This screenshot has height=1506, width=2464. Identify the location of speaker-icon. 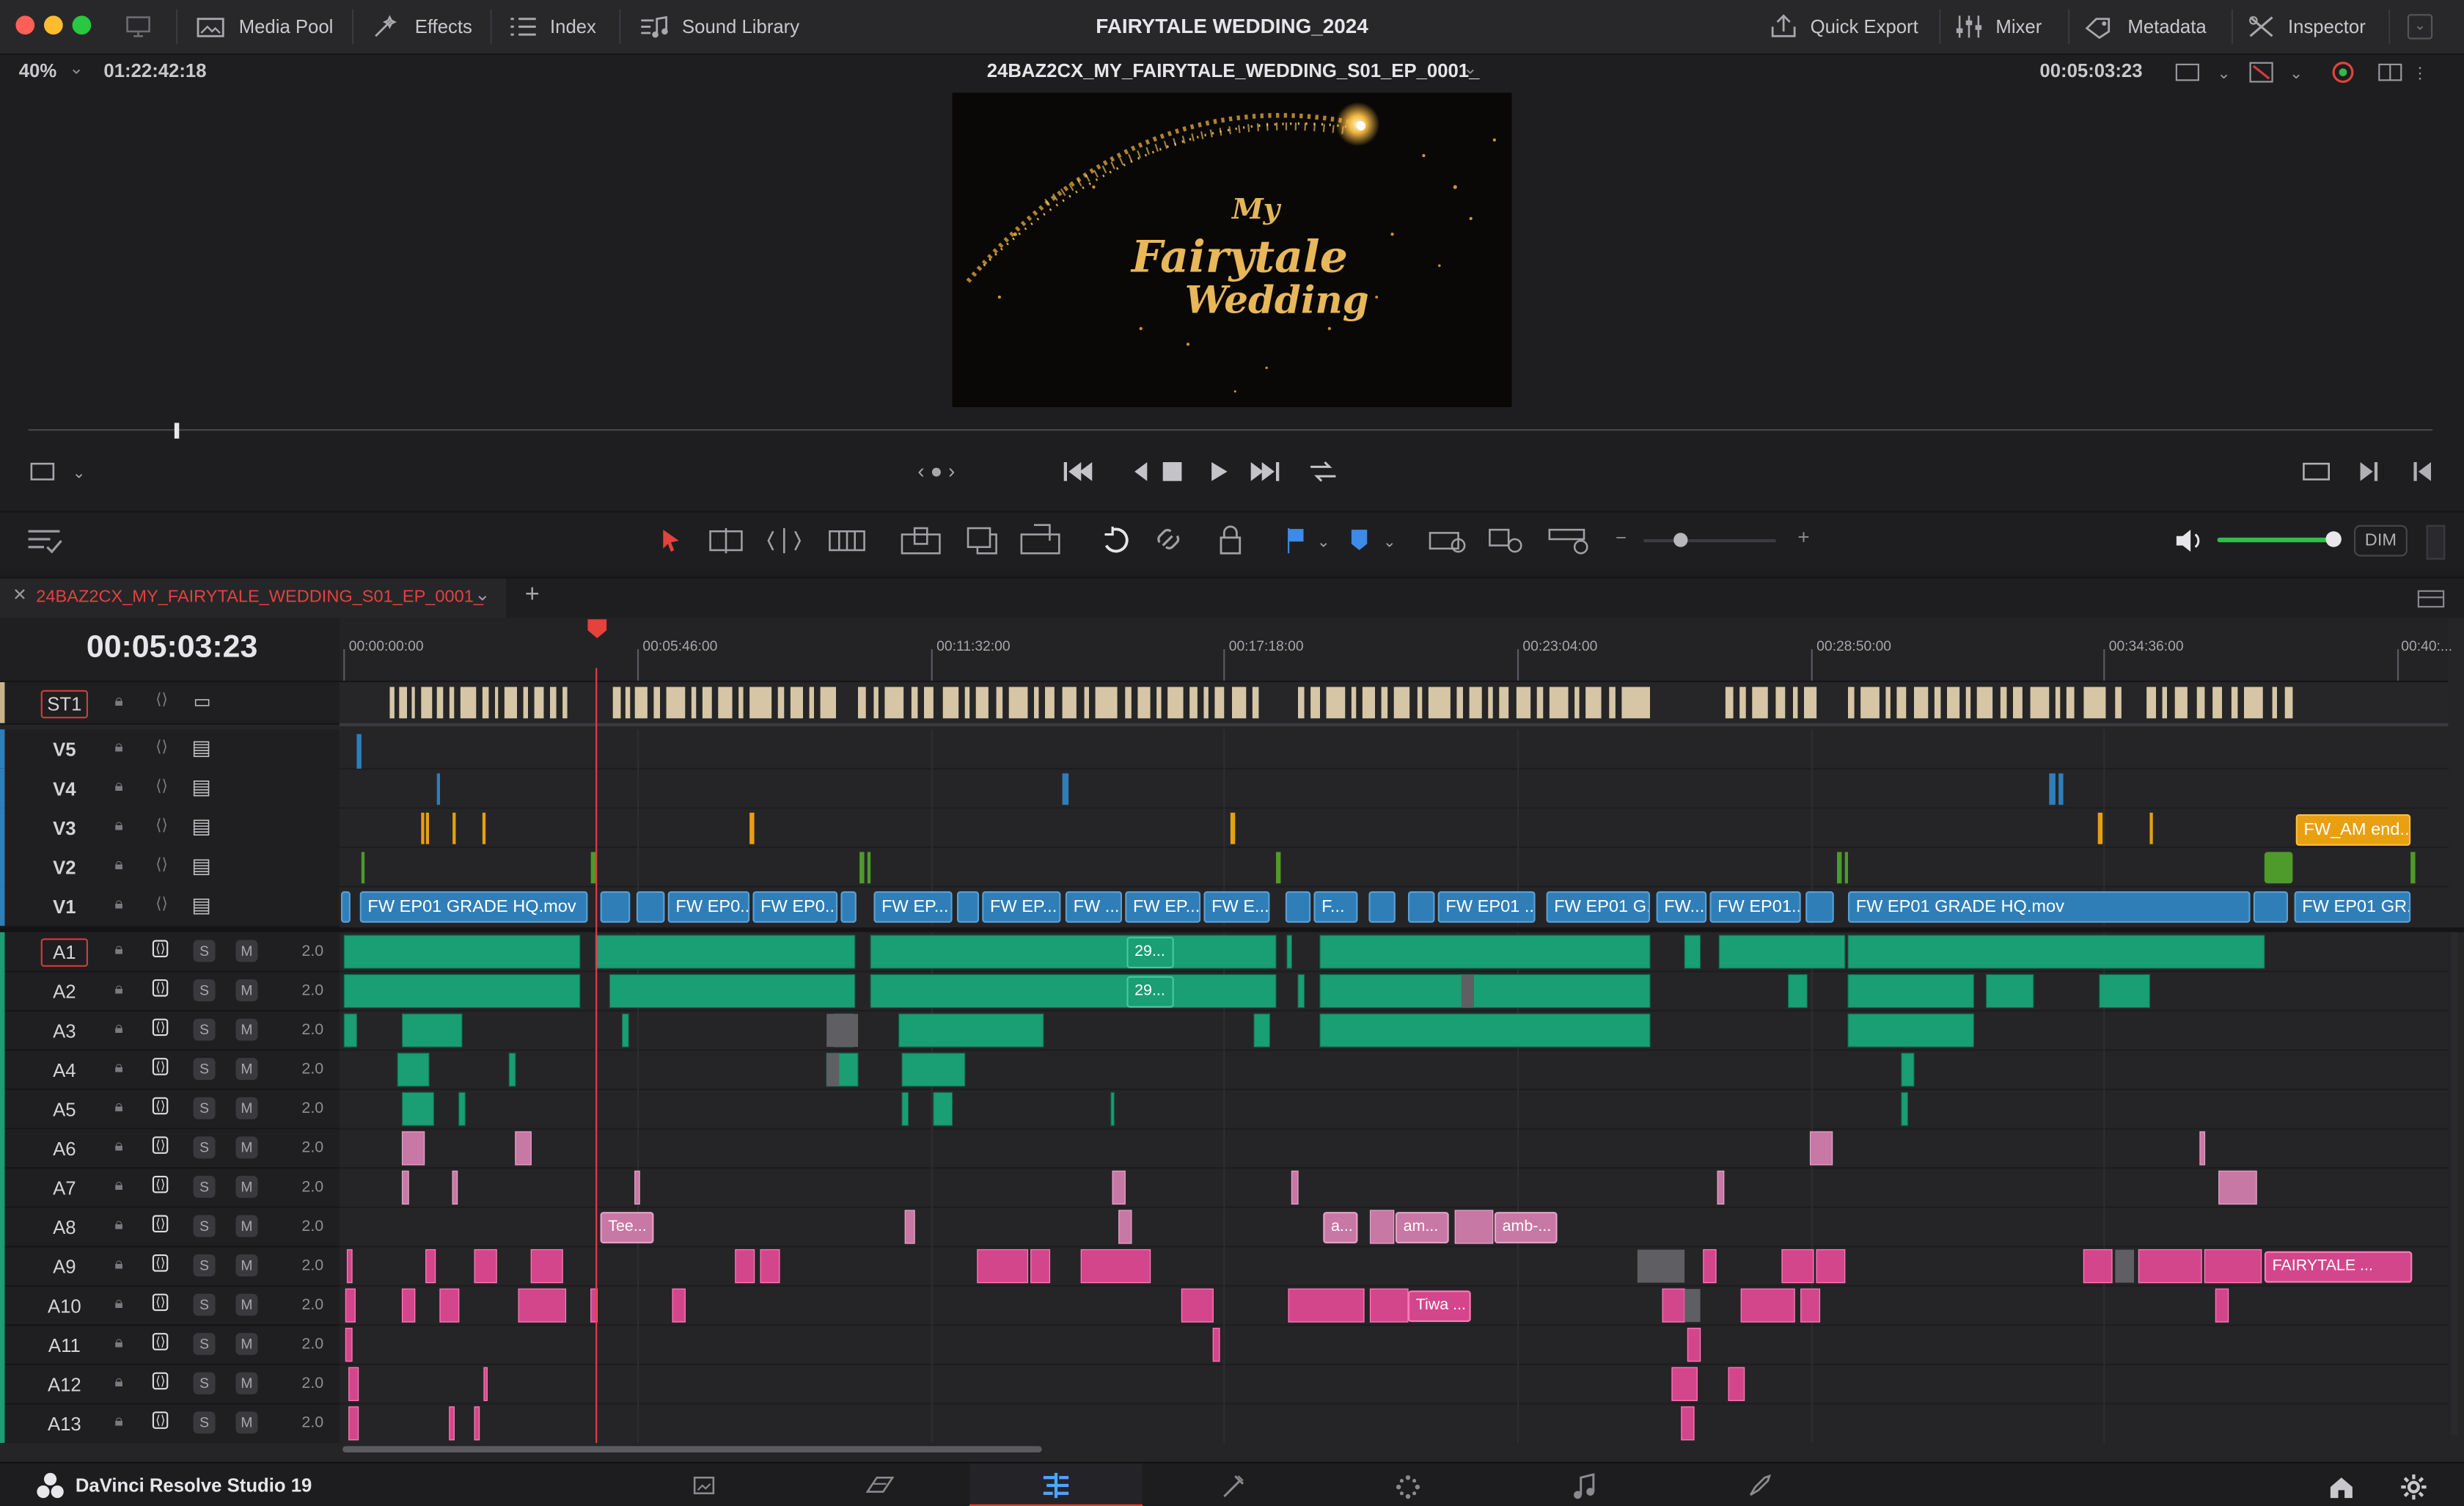
(2189, 541).